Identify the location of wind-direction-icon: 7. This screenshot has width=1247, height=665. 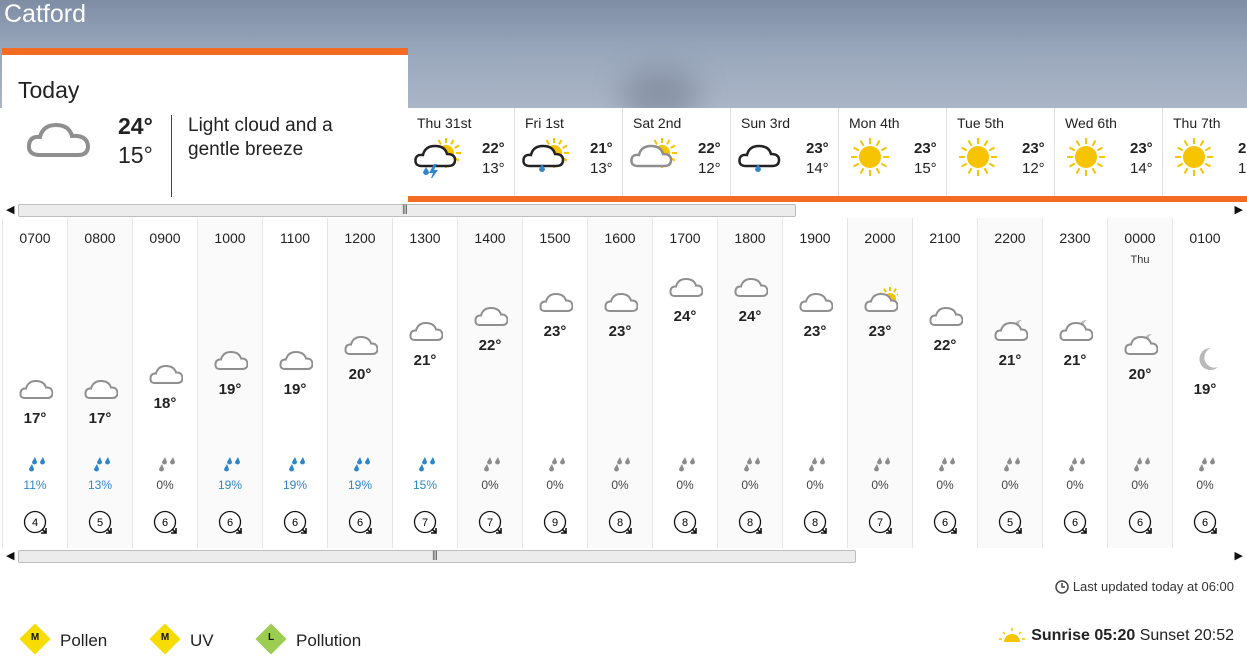
(880, 522).